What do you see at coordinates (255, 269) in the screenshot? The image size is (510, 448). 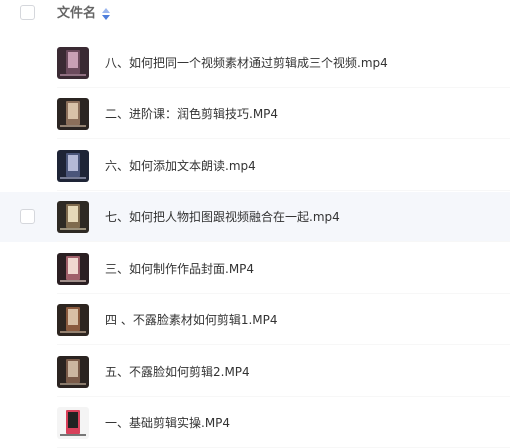 I see `file-row: 三、如何制作作品封面.MP4` at bounding box center [255, 269].